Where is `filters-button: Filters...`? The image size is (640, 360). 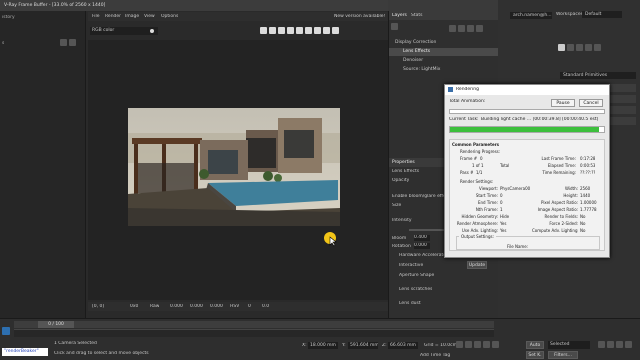
filters-button: Filters... is located at coordinates (563, 355).